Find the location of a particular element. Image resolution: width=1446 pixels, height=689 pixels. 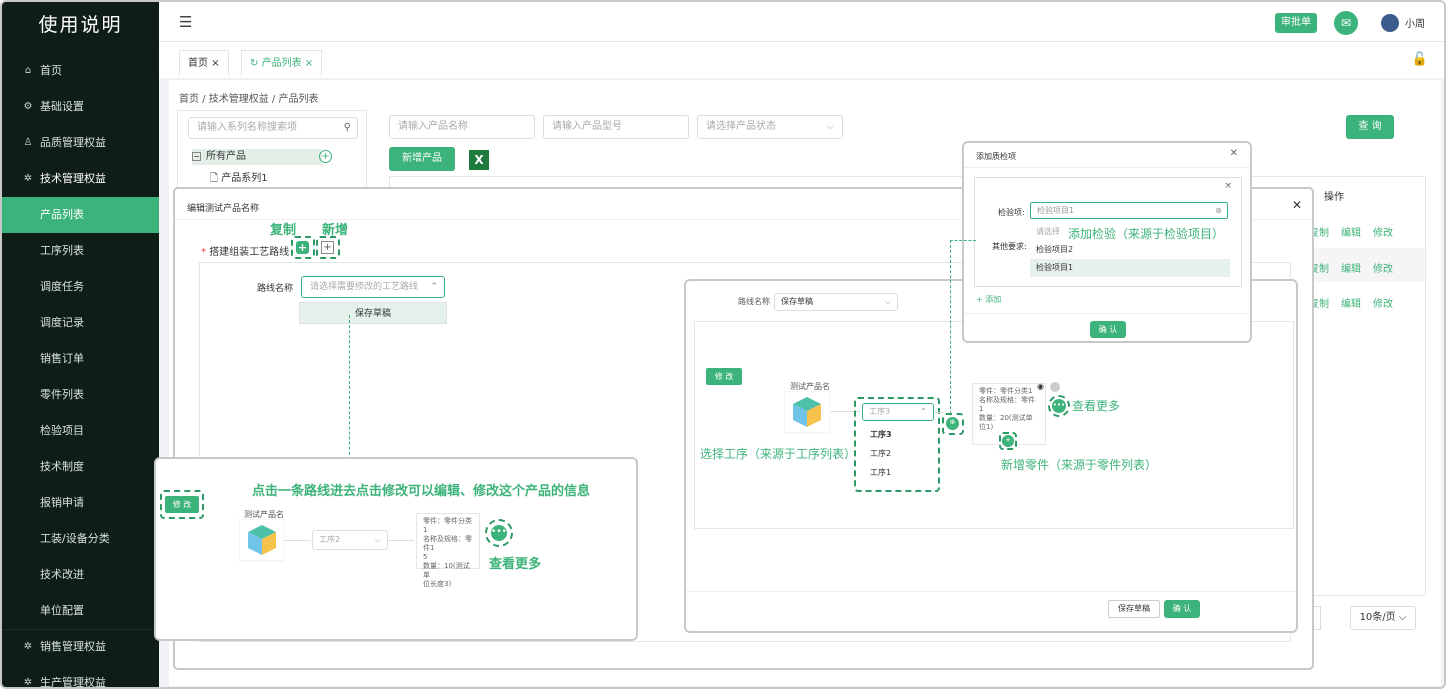

clear-icon: ⊗ is located at coordinates (1218, 210).